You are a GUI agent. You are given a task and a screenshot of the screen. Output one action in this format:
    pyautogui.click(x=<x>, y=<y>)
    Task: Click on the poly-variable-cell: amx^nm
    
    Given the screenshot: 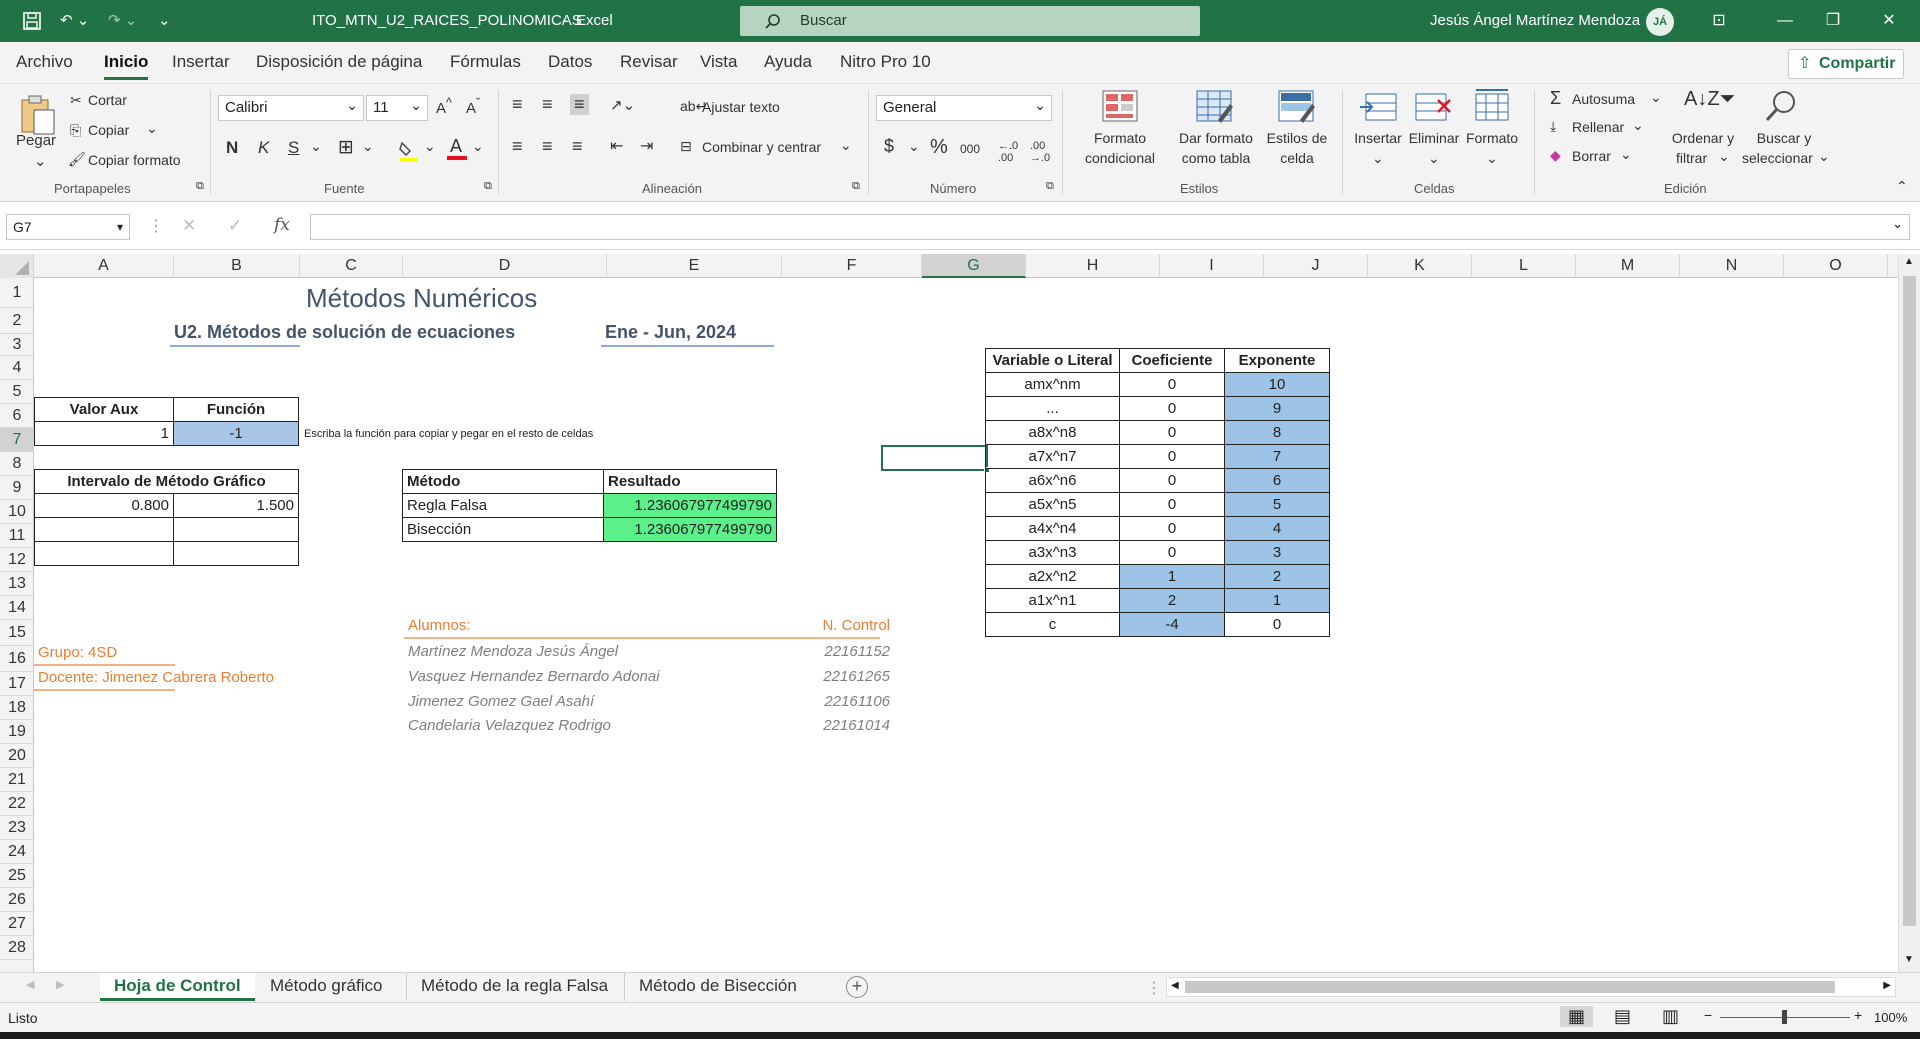 What is the action you would take?
    pyautogui.click(x=1052, y=384)
    